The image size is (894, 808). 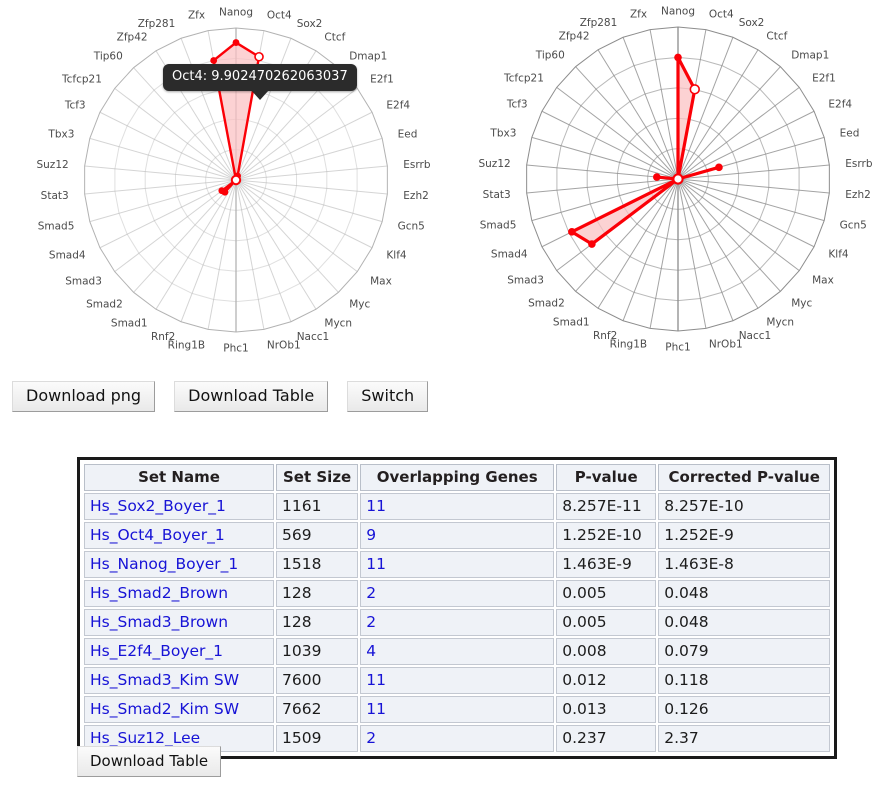 I want to click on column-header-set-name: Set Name, so click(x=179, y=477).